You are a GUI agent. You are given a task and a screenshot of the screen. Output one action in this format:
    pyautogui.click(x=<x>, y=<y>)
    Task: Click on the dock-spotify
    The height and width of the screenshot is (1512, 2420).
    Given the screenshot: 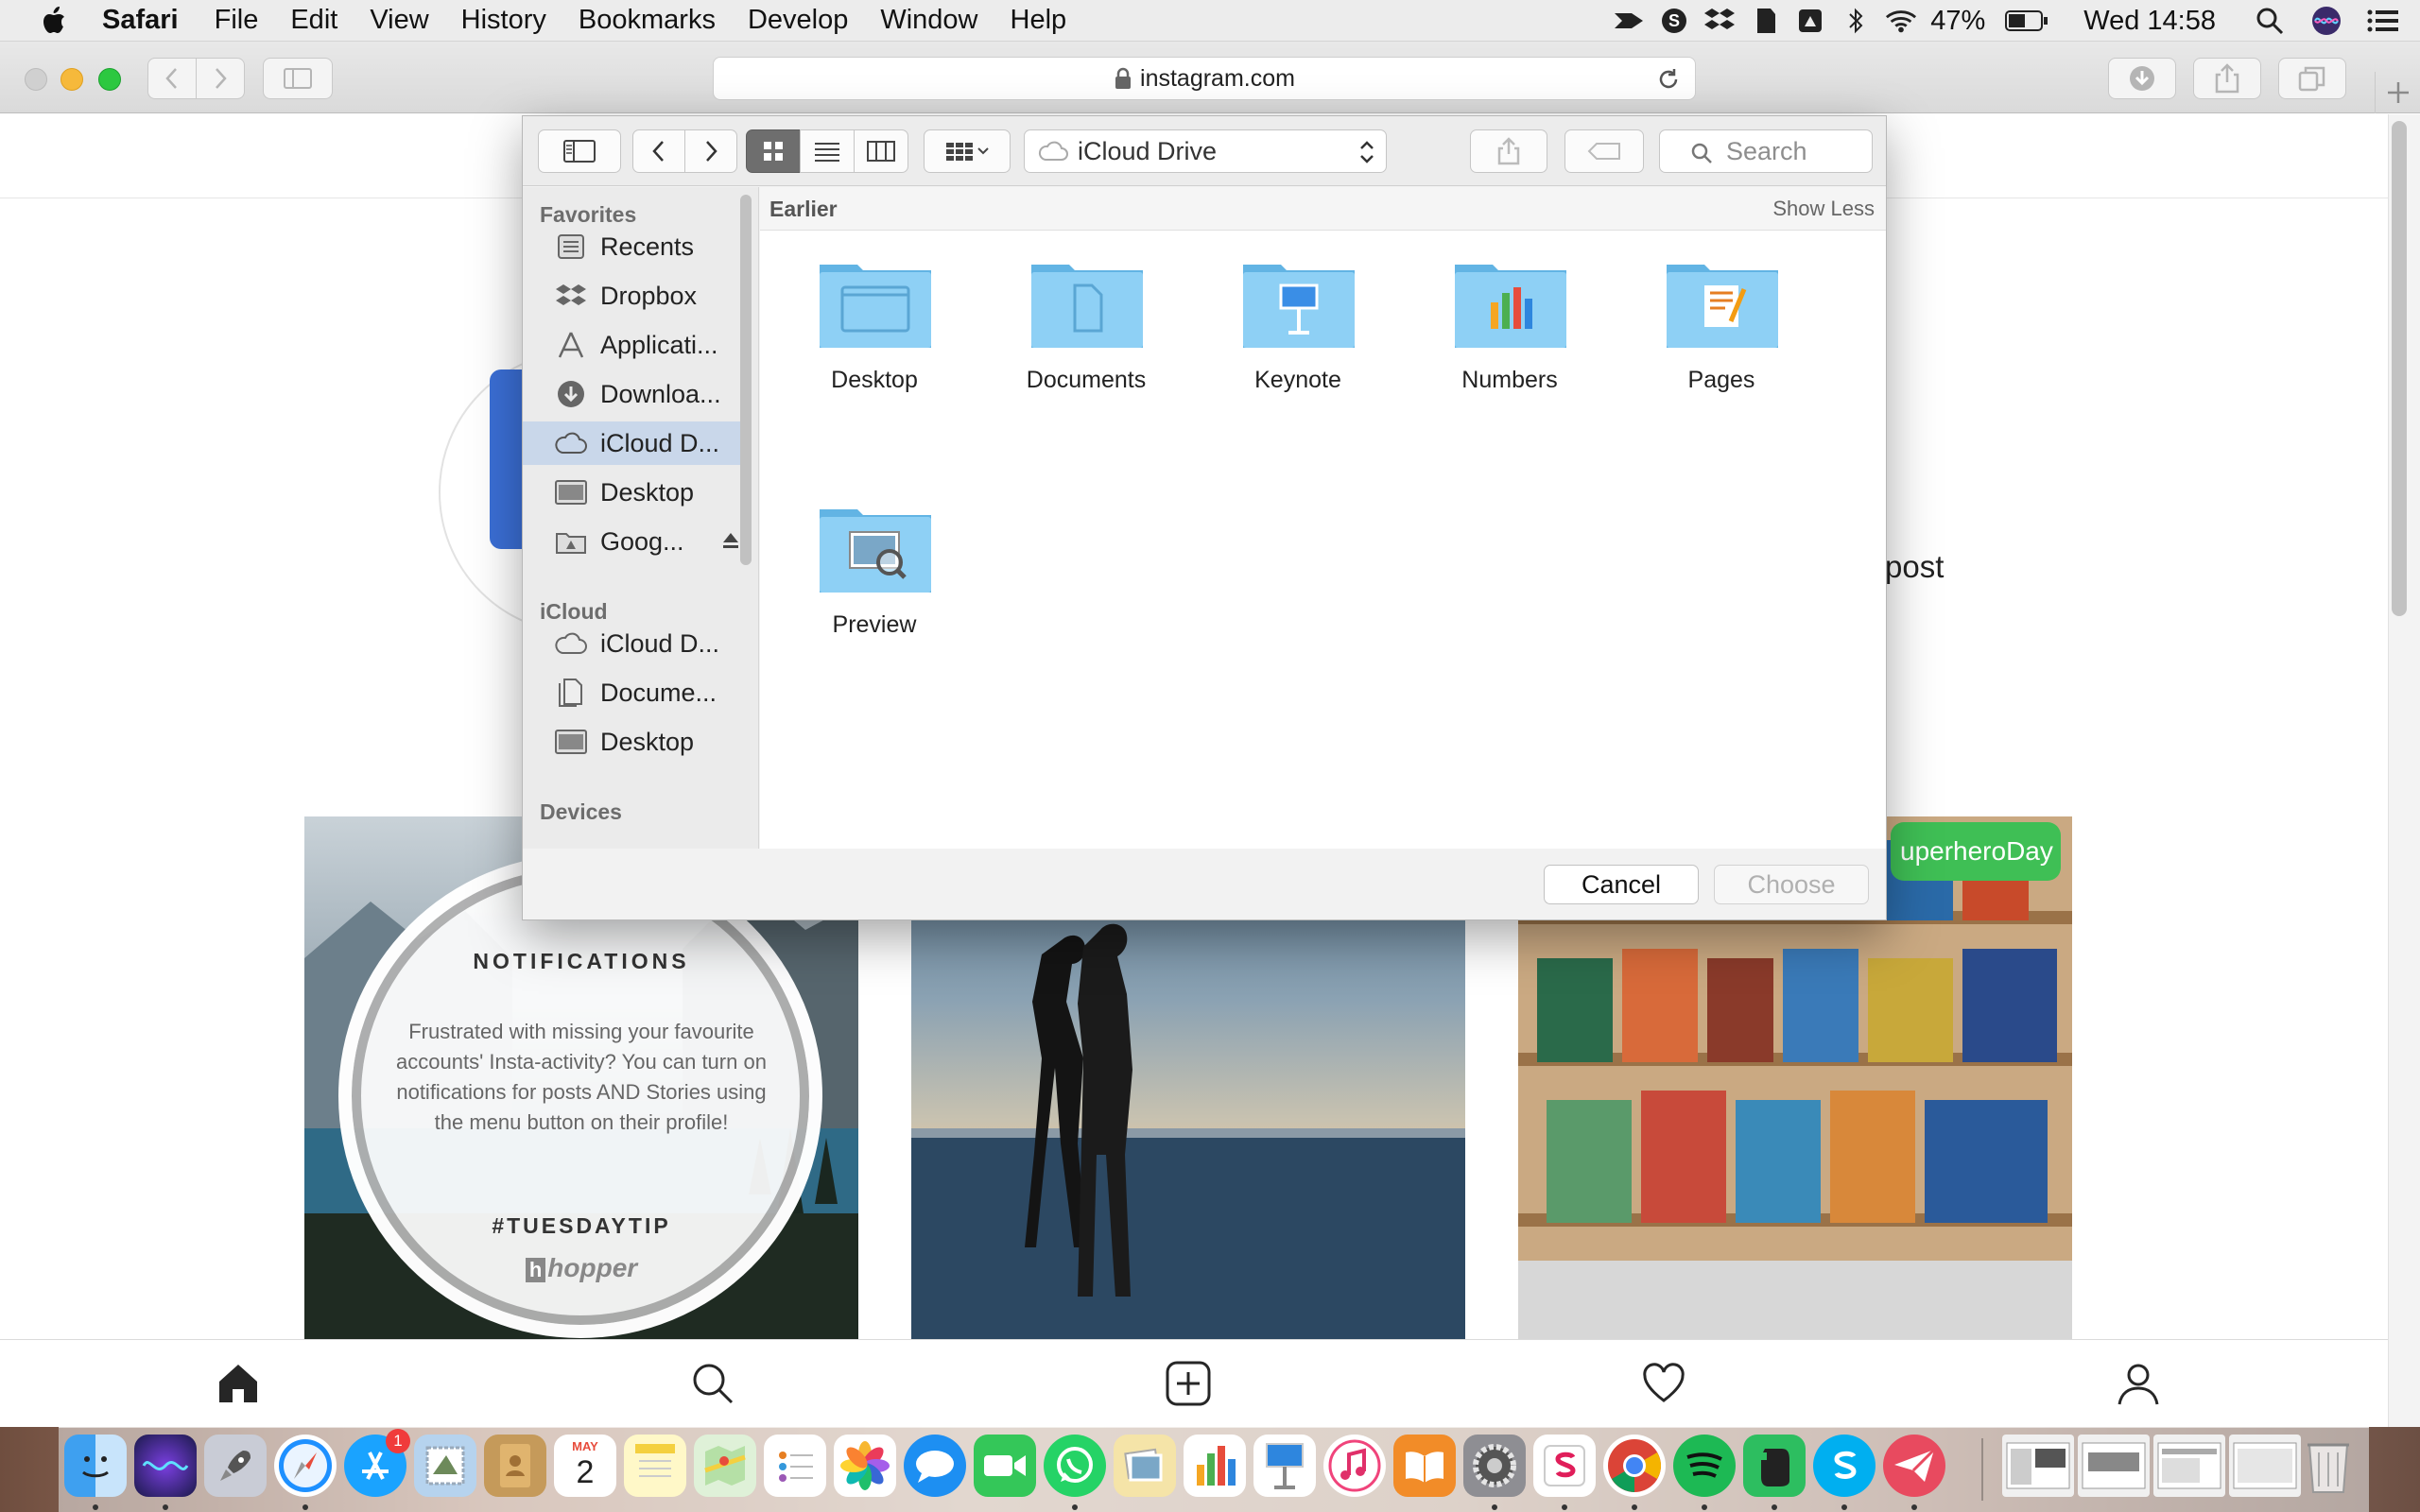 What is the action you would take?
    pyautogui.click(x=1704, y=1466)
    